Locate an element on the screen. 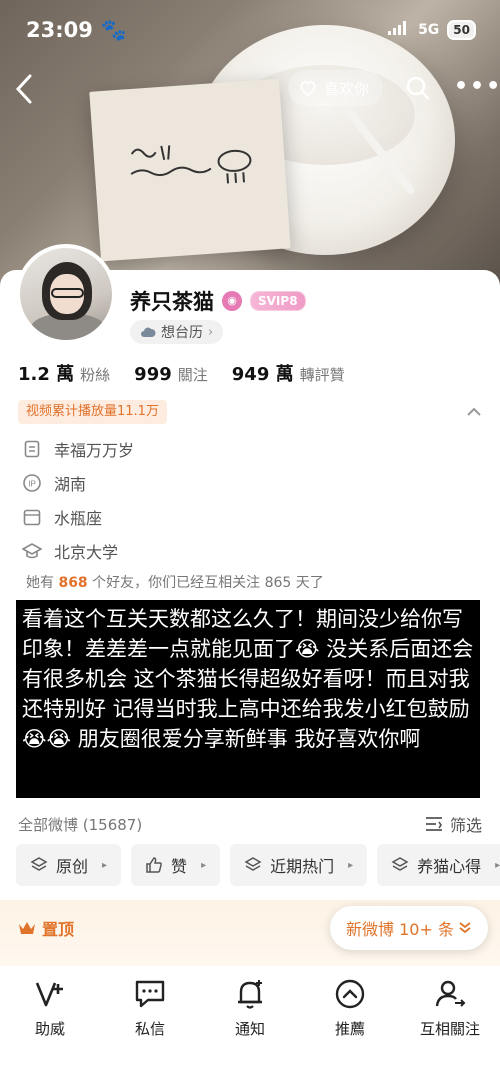 The image size is (500, 1080). back-button is located at coordinates (27, 90).